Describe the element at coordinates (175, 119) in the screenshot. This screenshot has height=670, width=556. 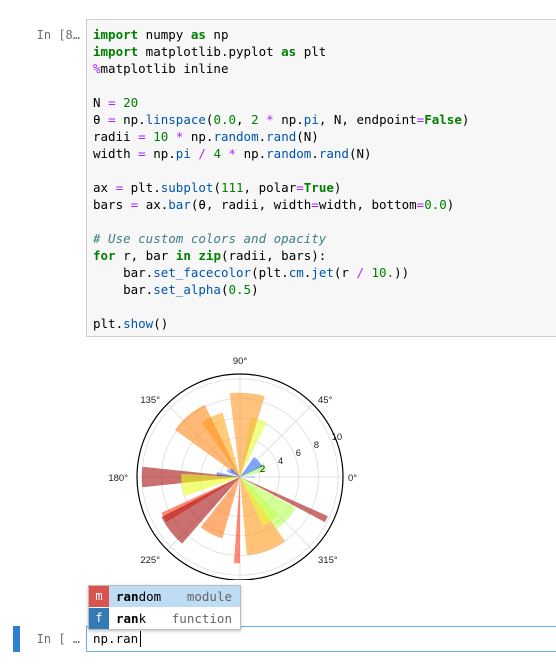
I see `code-token: linspace` at that location.